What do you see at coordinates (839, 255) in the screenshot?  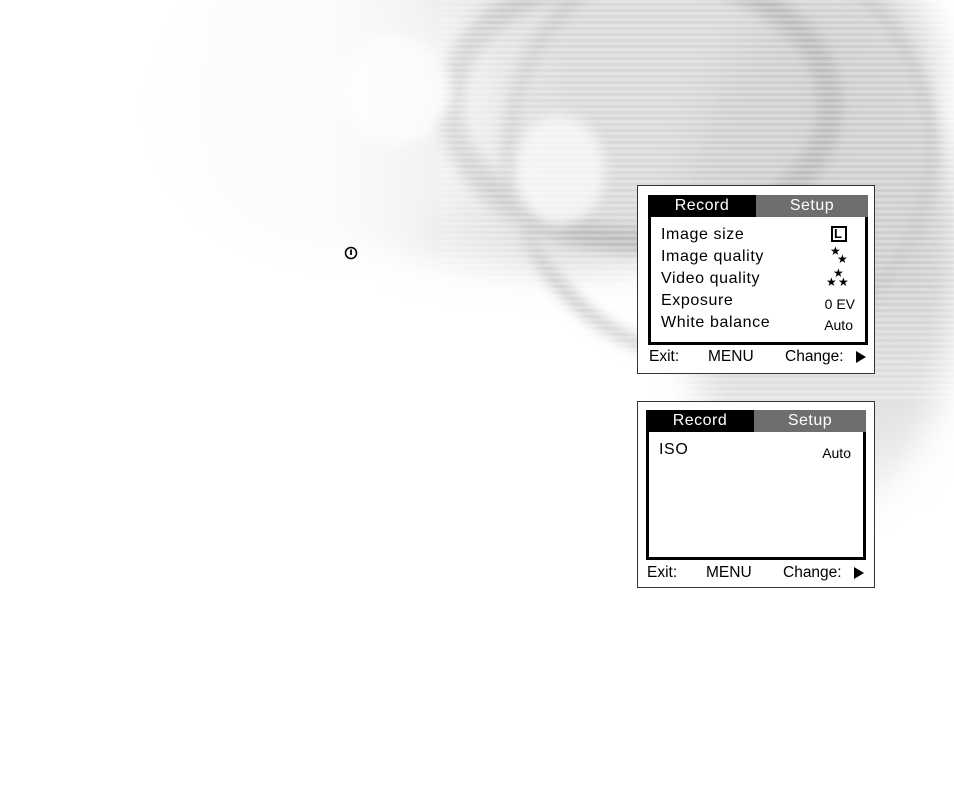 I see `two-star-quality-icon: ★ ★` at bounding box center [839, 255].